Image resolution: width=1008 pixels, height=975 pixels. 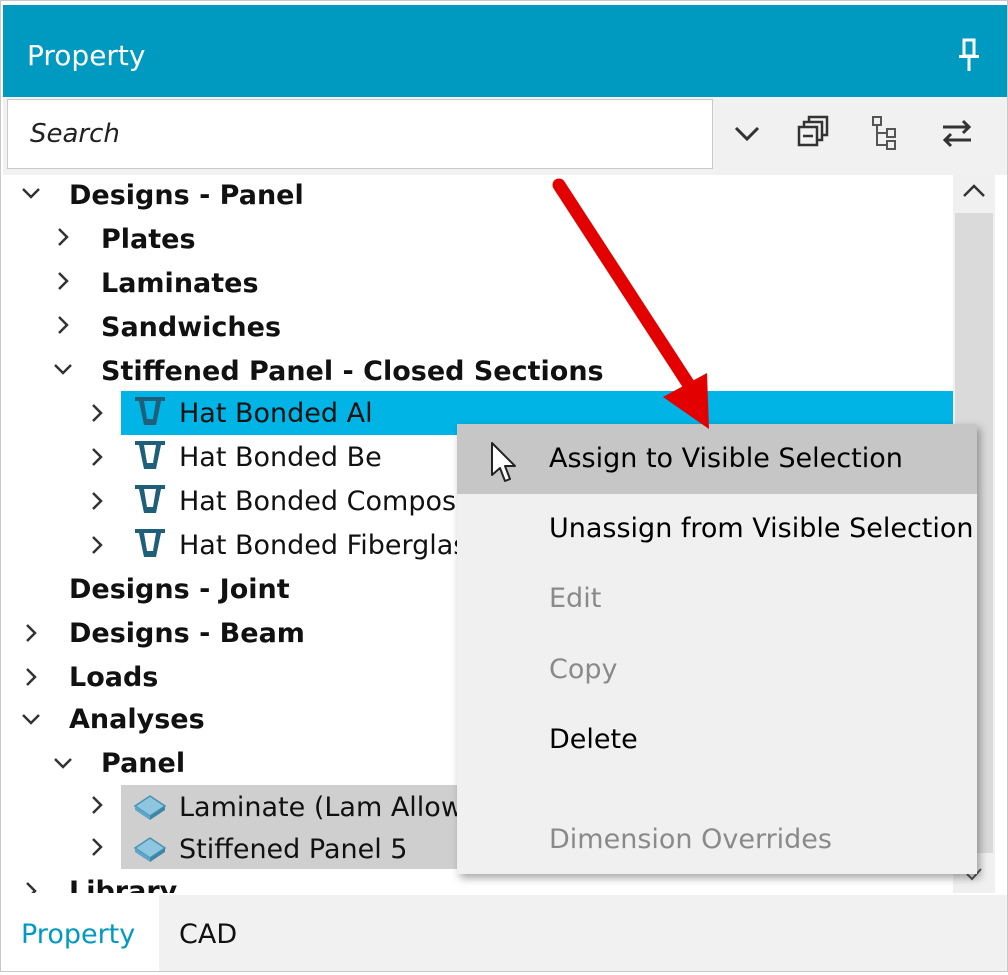 I want to click on menu-item-dimension-overrides: Dimension Overrides, so click(x=717, y=840).